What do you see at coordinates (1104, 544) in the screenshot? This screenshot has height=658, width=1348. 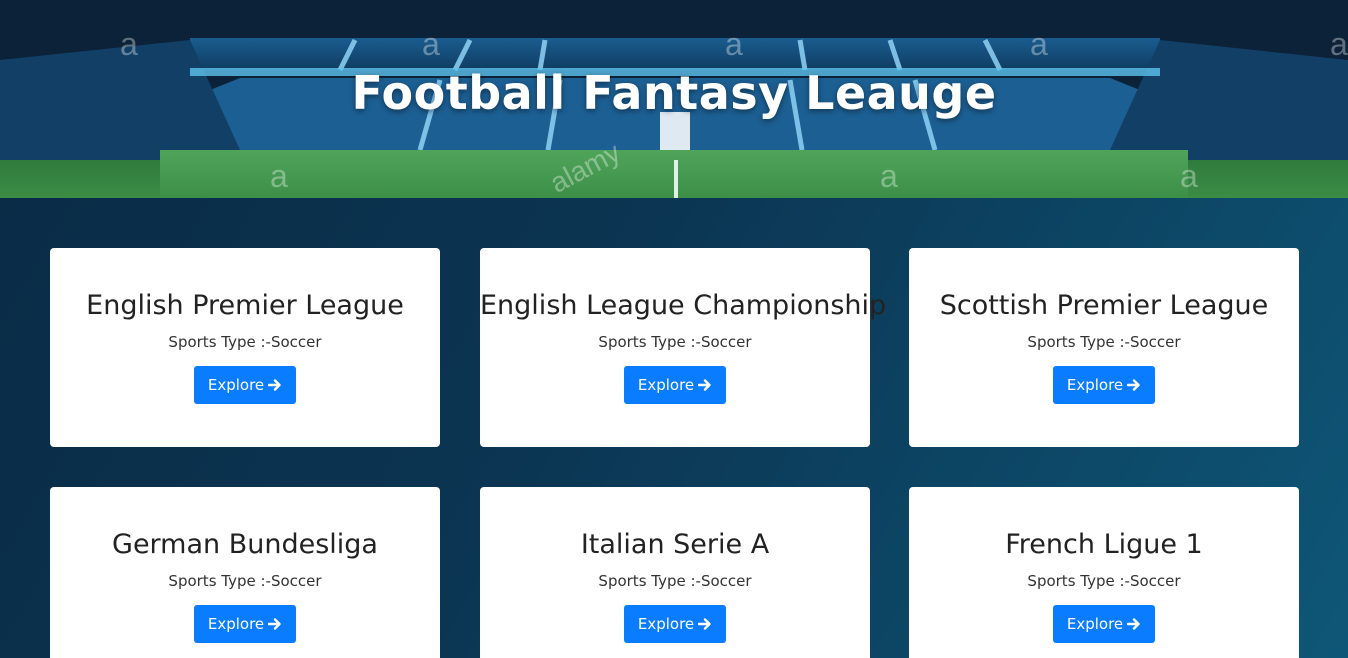 I see `league-name: French Ligue 1` at bounding box center [1104, 544].